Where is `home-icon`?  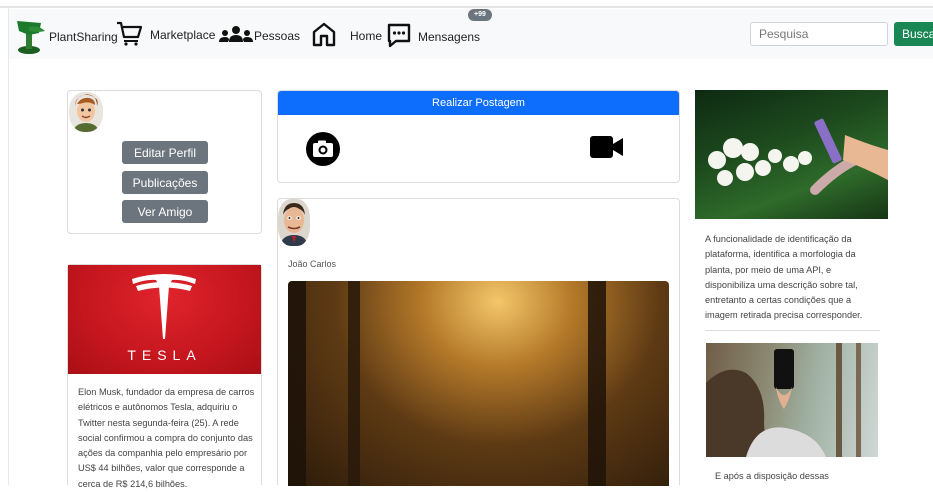 home-icon is located at coordinates (324, 35).